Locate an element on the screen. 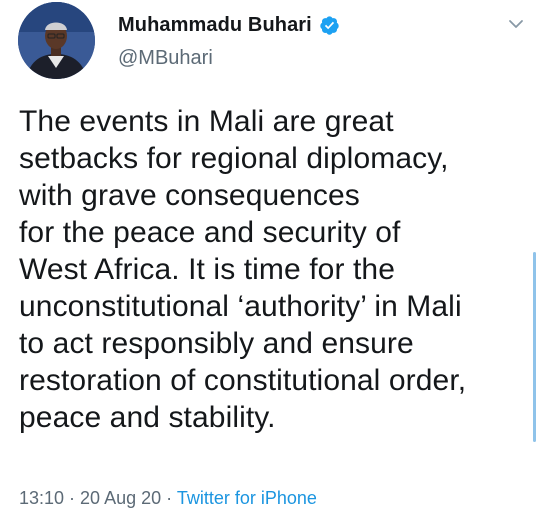 Image resolution: width=540 pixels, height=515 pixels. avatar-image is located at coordinates (56, 40).